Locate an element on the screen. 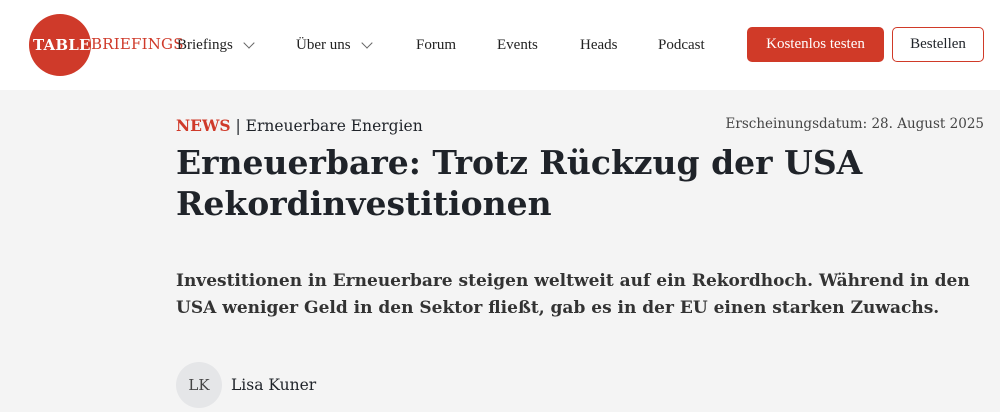  publication-date: Erscheinungsdatum: 28. August 2025 is located at coordinates (854, 124).